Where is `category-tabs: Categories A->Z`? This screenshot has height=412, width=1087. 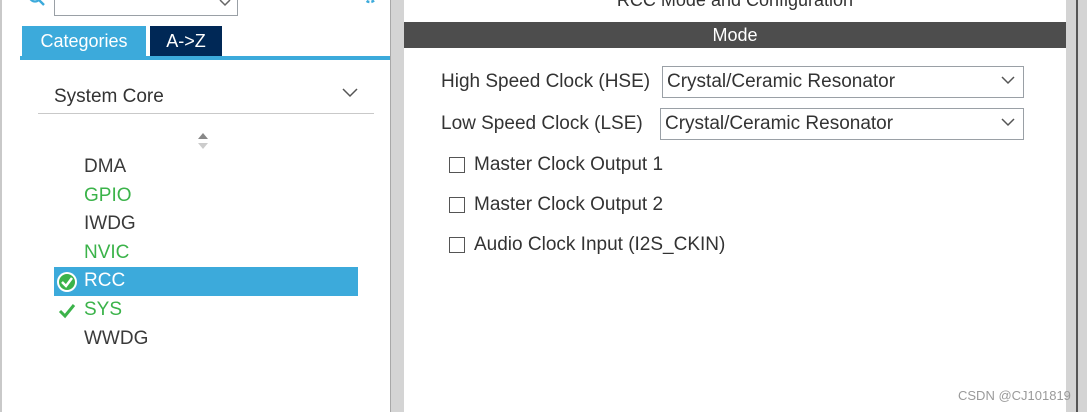 category-tabs: Categories A->Z is located at coordinates (122, 41).